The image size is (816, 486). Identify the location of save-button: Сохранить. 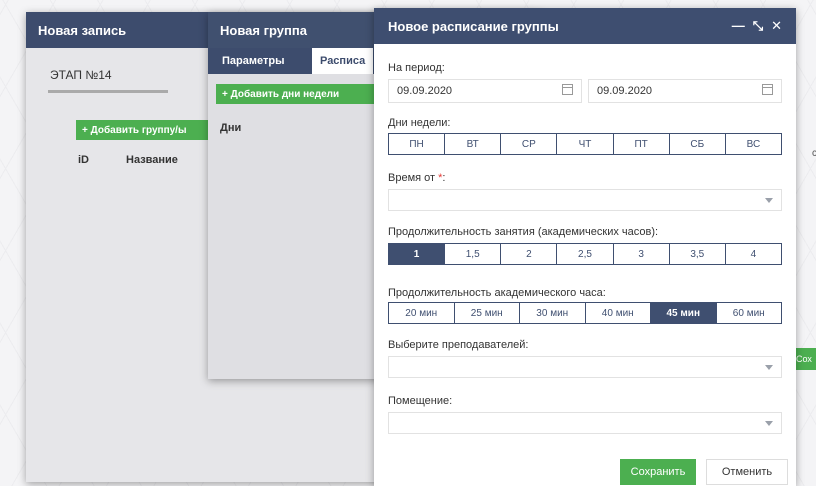
(658, 472).